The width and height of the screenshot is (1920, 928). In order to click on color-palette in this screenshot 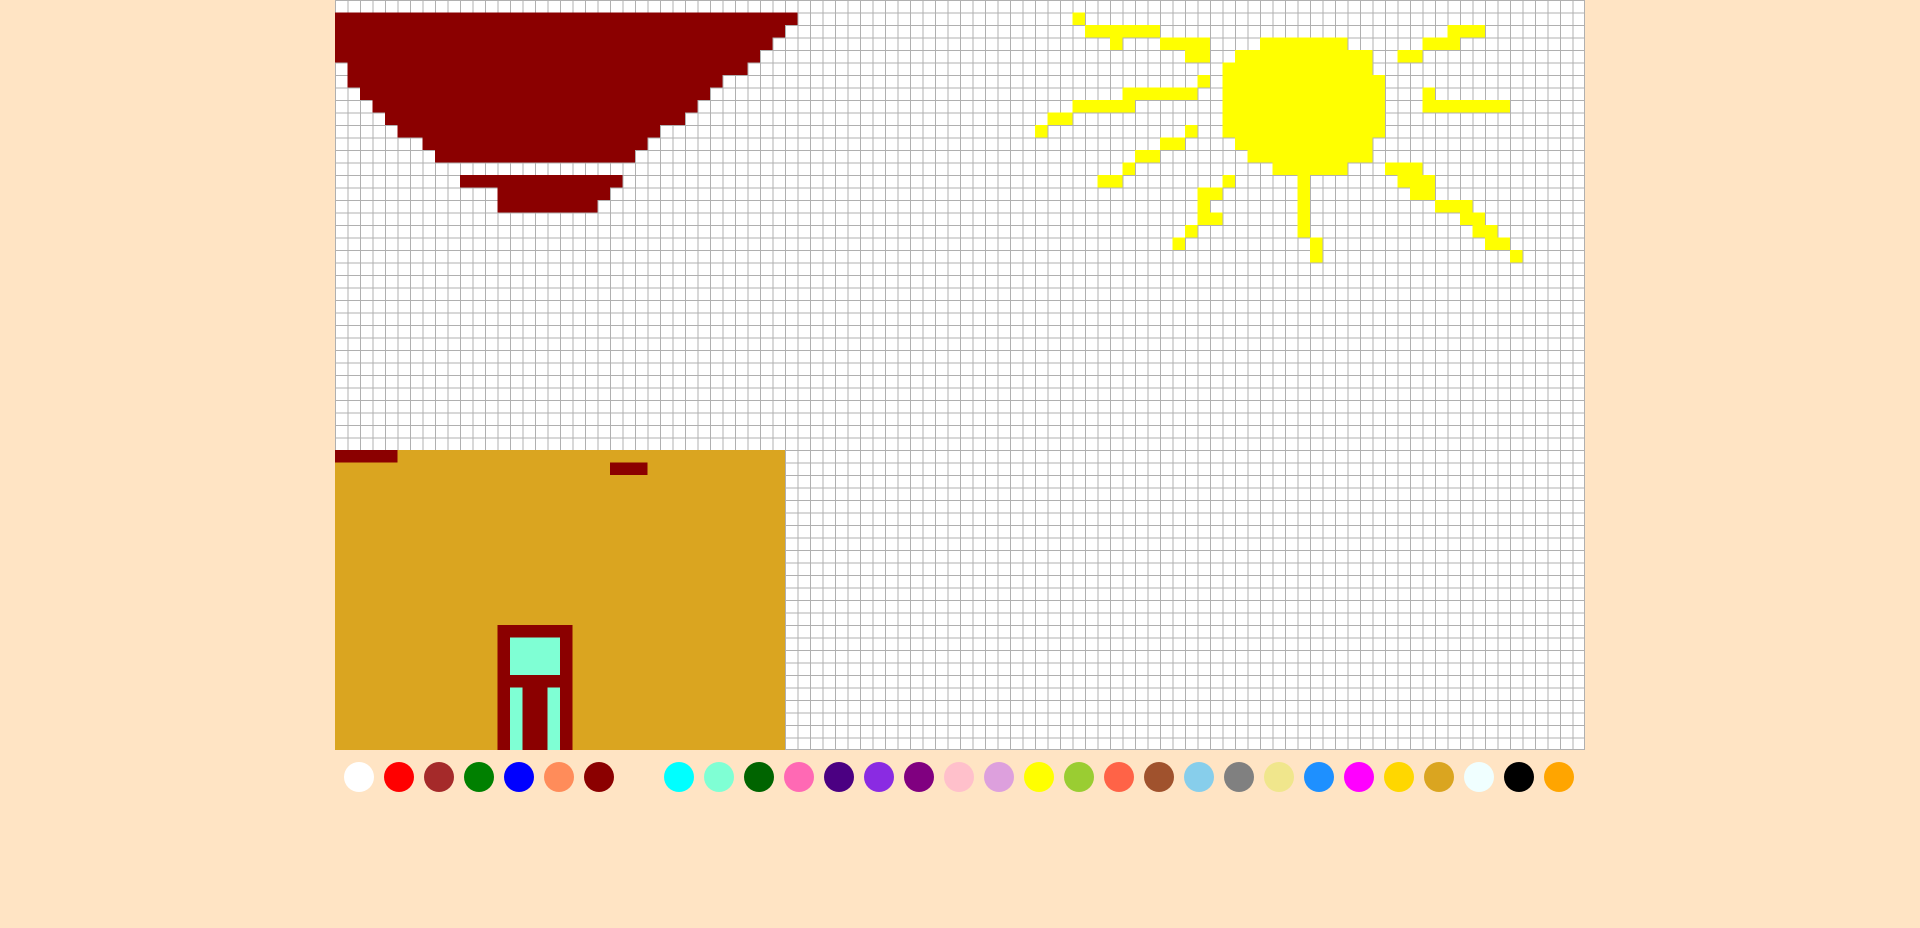, I will do `click(964, 777)`.